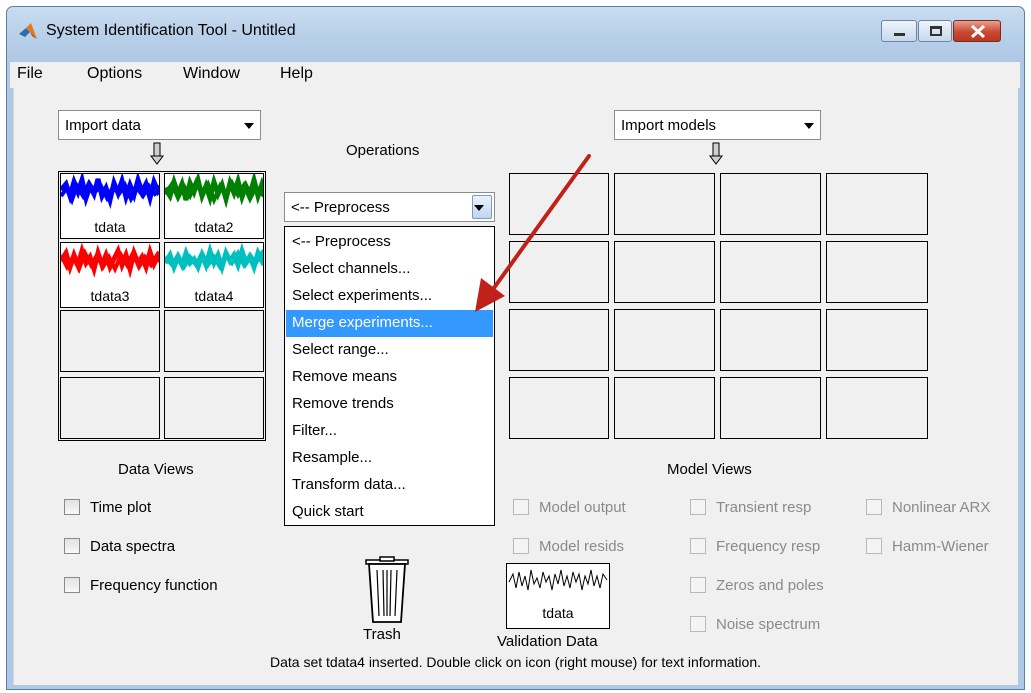 The image size is (1031, 693). What do you see at coordinates (157, 153) in the screenshot?
I see `import-data-arrow-icon` at bounding box center [157, 153].